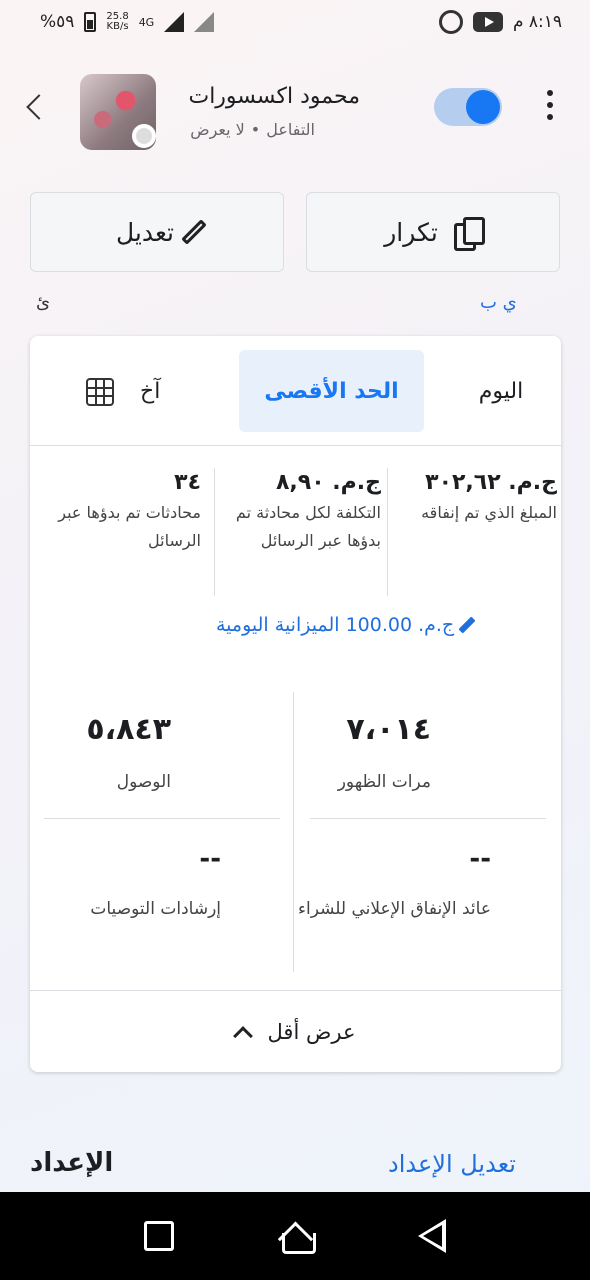 Image resolution: width=590 pixels, height=1280 pixels. What do you see at coordinates (308, 526) in the screenshot?
I see `stat-label: التكلفة لكل محادثة تم بدؤها عبر الرسائل` at bounding box center [308, 526].